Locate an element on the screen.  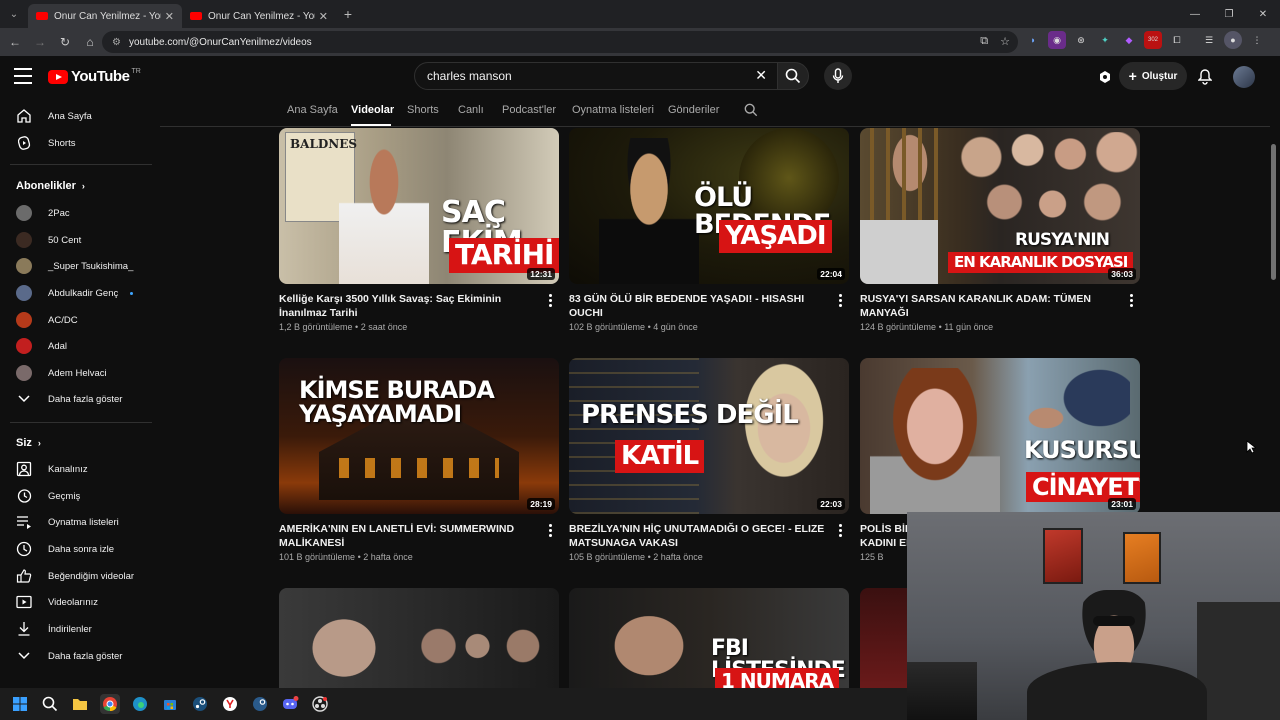
extension-icon: ◆ is located at coordinates (1129, 40).